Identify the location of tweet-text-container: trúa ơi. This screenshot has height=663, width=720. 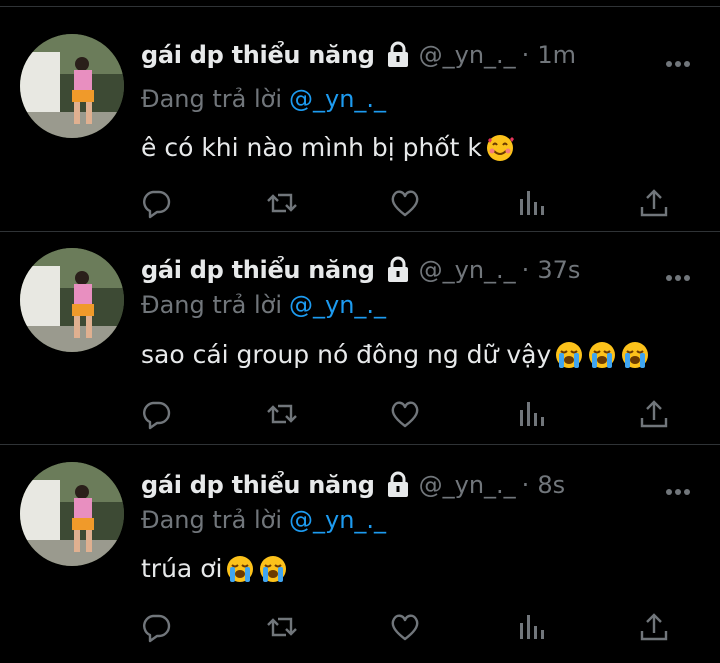
(214, 569).